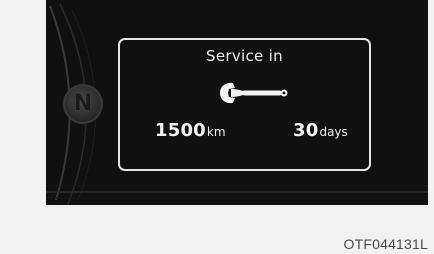 Image resolution: width=434 pixels, height=254 pixels. I want to click on service-distance-readout: 1500km, so click(190, 130).